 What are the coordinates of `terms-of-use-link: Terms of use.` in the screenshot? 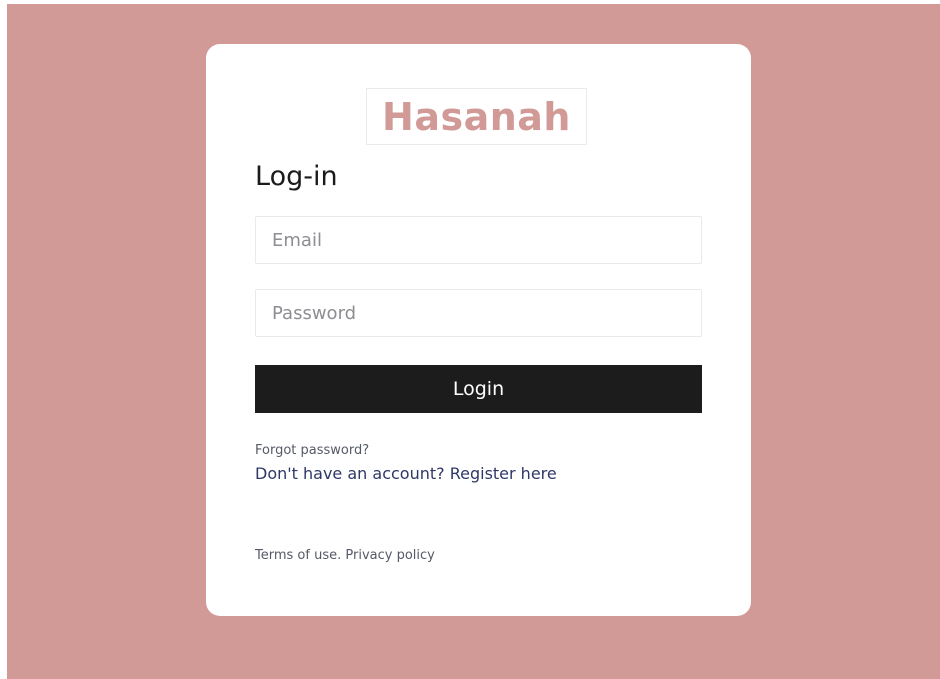 It's located at (298, 555).